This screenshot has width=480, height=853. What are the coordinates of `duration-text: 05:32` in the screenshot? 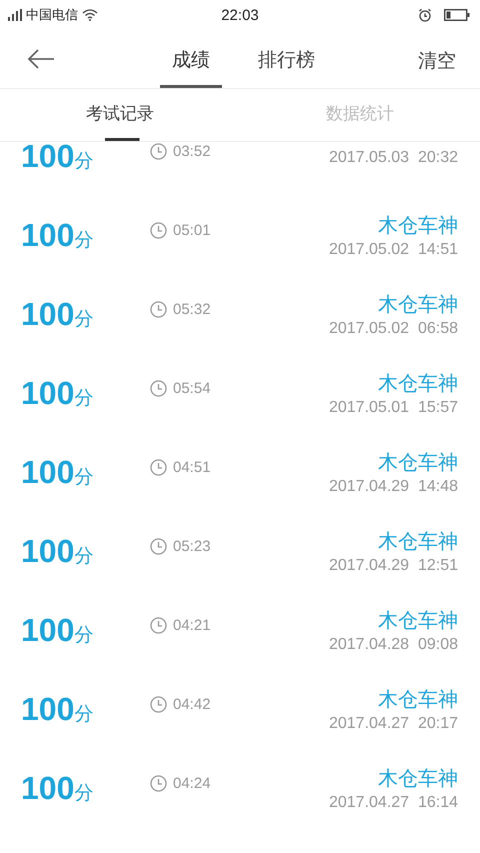 It's located at (192, 309).